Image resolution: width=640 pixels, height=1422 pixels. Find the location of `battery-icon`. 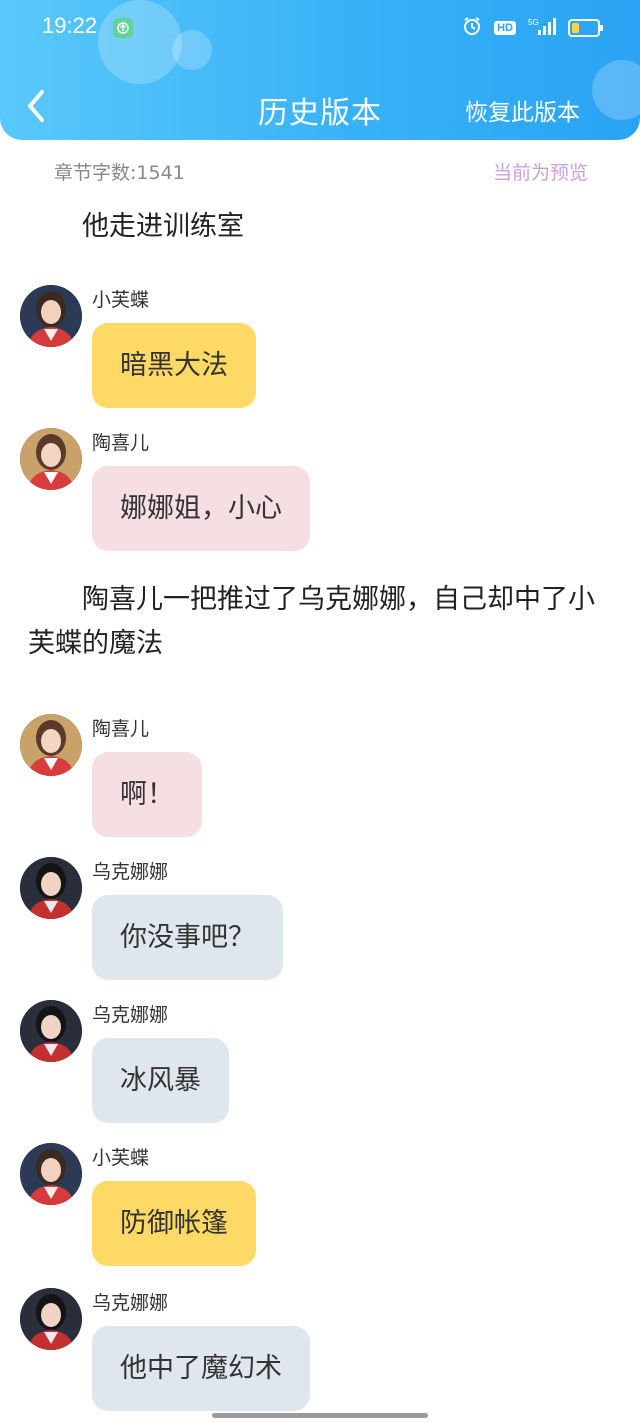

battery-icon is located at coordinates (585, 28).